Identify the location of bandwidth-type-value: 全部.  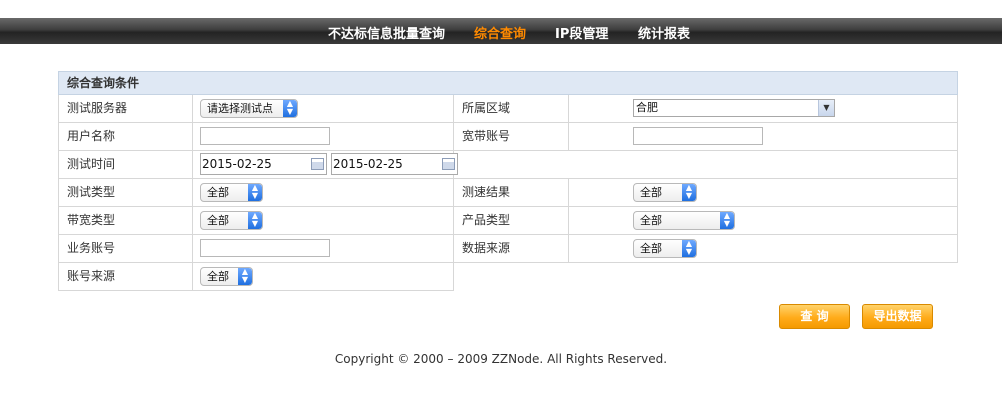
(218, 220).